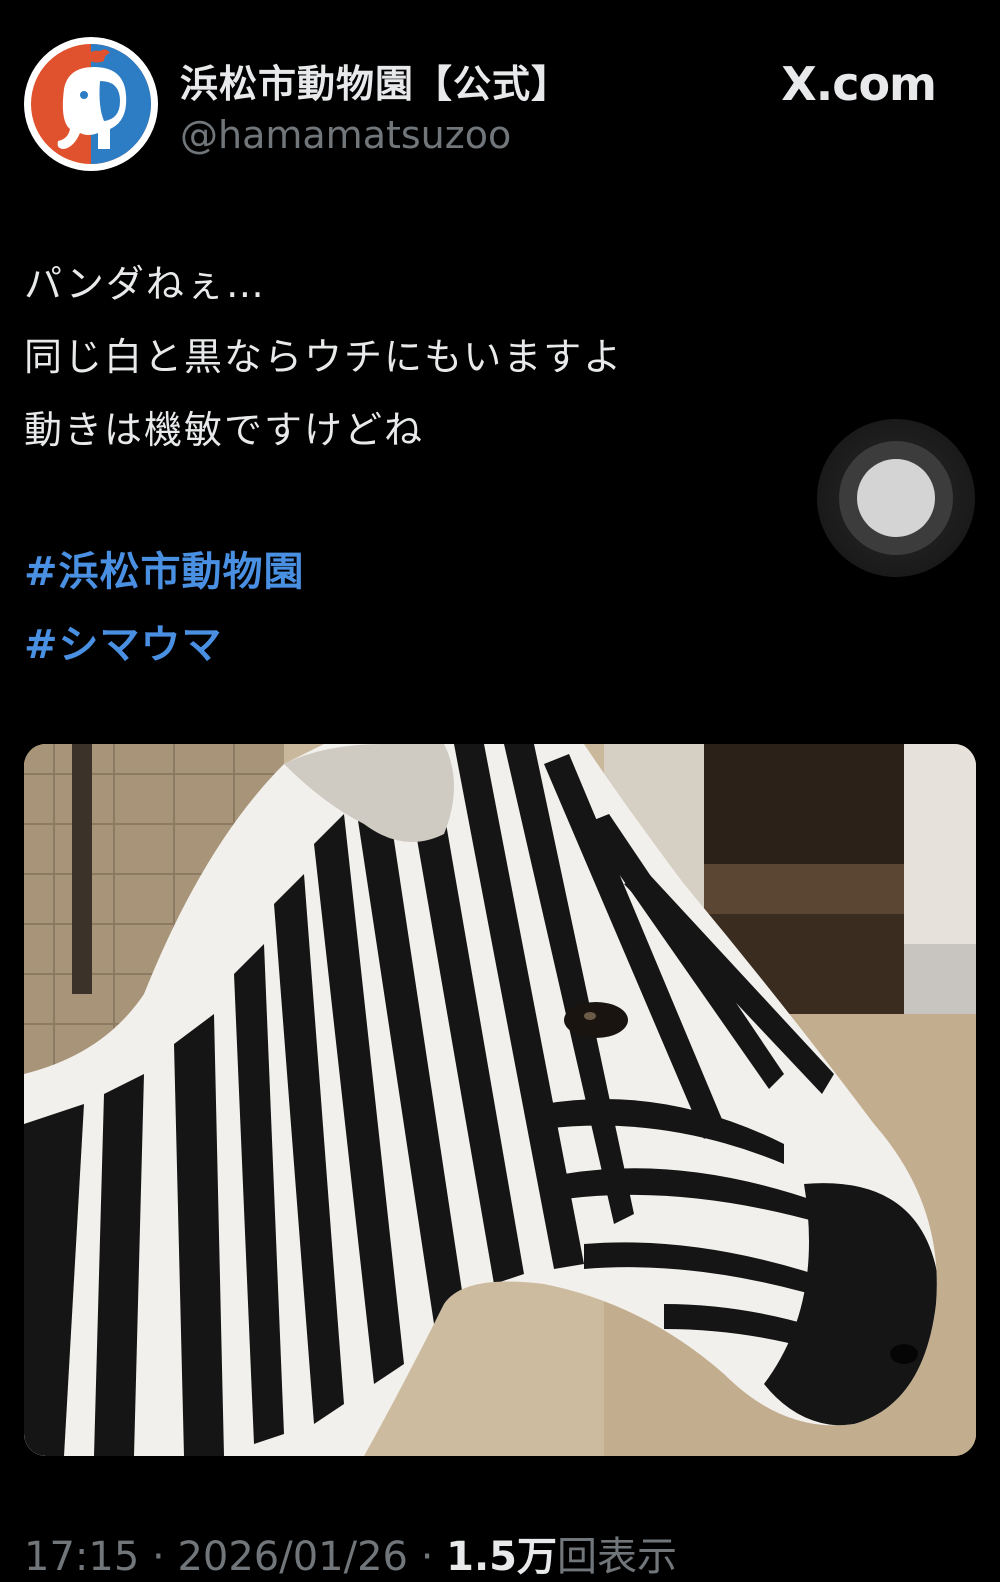 The width and height of the screenshot is (1000, 1582). I want to click on hashtag-link: #シマウマ, so click(164, 645).